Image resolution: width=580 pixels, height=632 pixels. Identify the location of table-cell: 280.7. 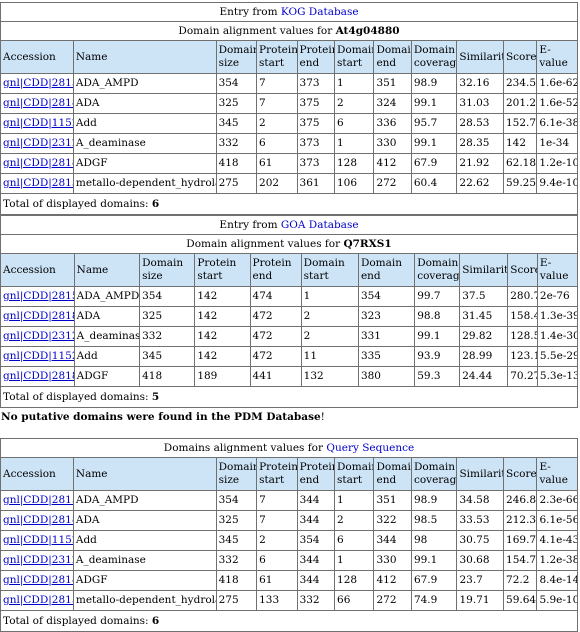
(522, 296).